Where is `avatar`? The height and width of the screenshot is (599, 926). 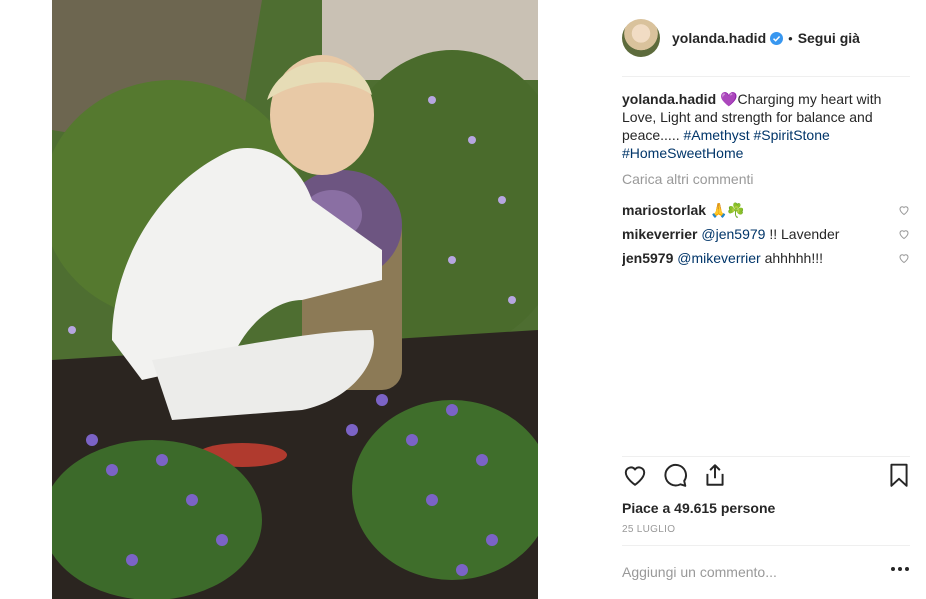 avatar is located at coordinates (641, 38).